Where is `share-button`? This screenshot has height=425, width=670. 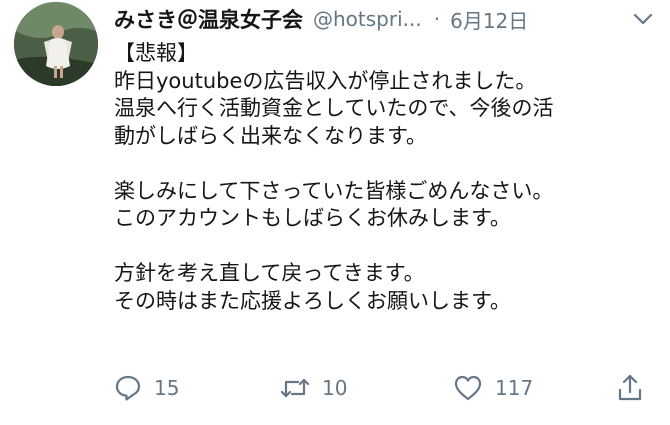 share-button is located at coordinates (630, 388).